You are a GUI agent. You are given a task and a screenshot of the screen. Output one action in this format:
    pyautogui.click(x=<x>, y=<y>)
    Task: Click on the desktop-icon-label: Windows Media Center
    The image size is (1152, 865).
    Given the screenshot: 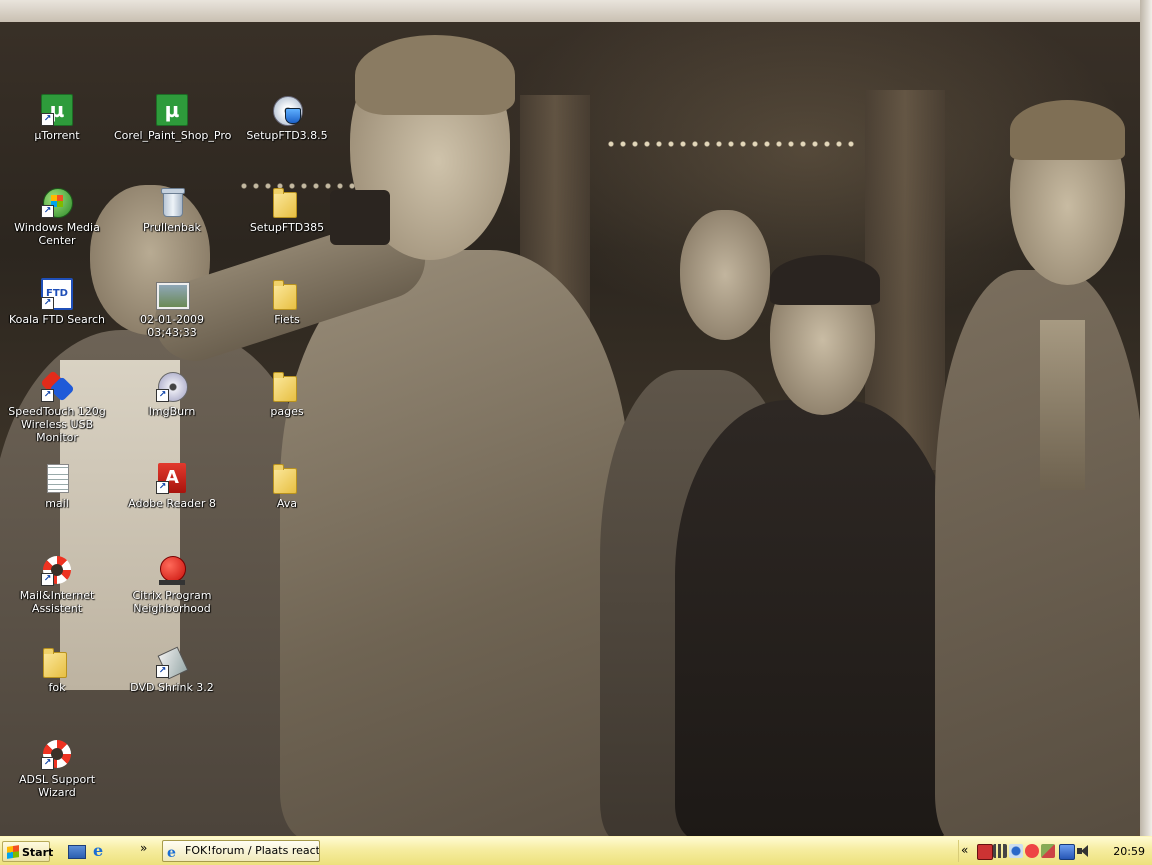 What is the action you would take?
    pyautogui.click(x=57, y=234)
    